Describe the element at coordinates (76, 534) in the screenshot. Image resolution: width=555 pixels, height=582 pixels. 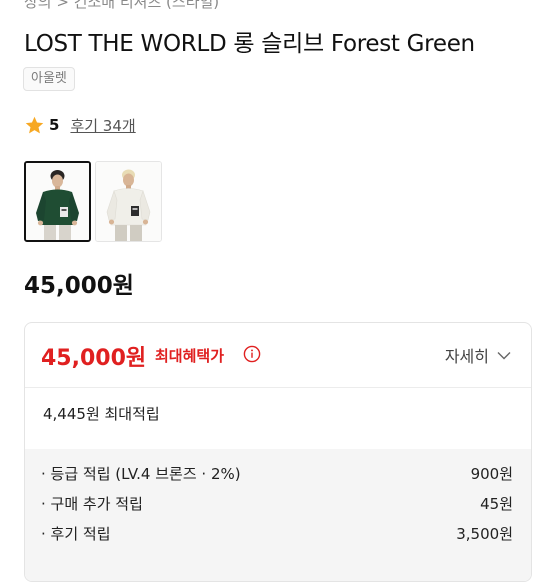
I see `points-row-label: · 후기 적립` at that location.